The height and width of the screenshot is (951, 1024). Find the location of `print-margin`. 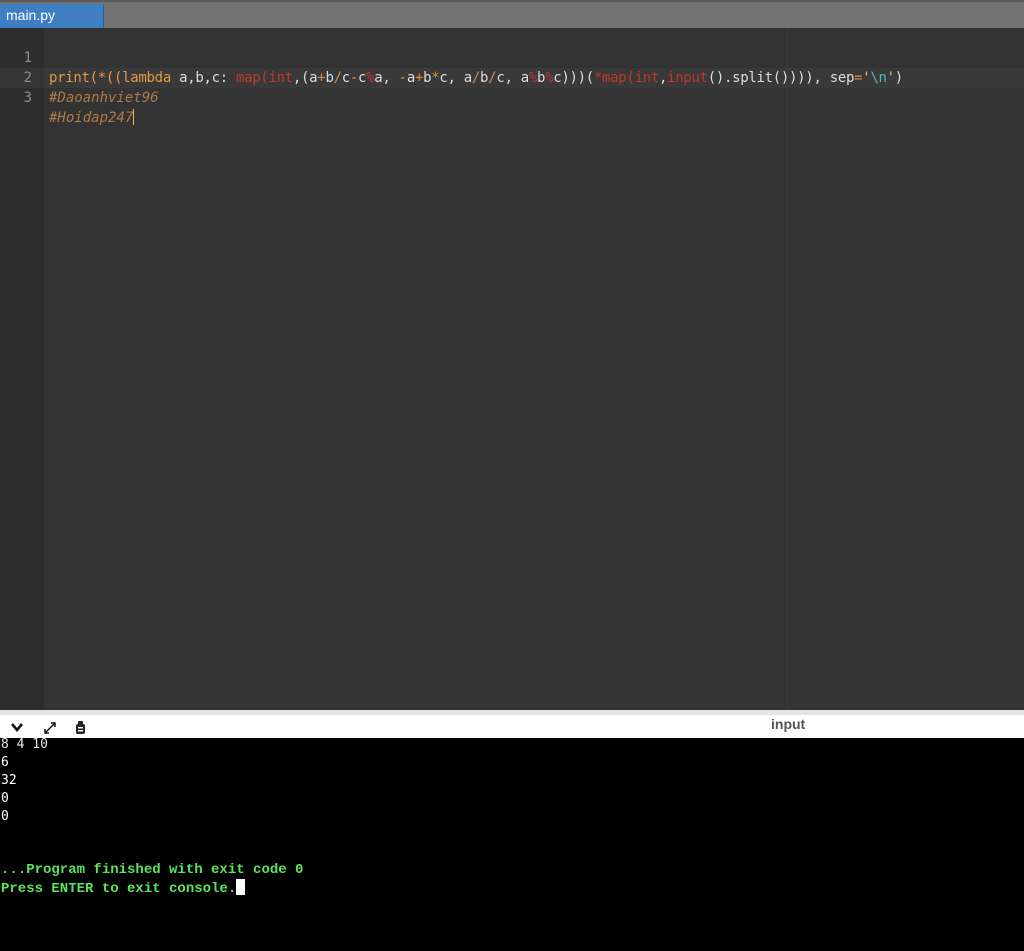

print-margin is located at coordinates (787, 369).